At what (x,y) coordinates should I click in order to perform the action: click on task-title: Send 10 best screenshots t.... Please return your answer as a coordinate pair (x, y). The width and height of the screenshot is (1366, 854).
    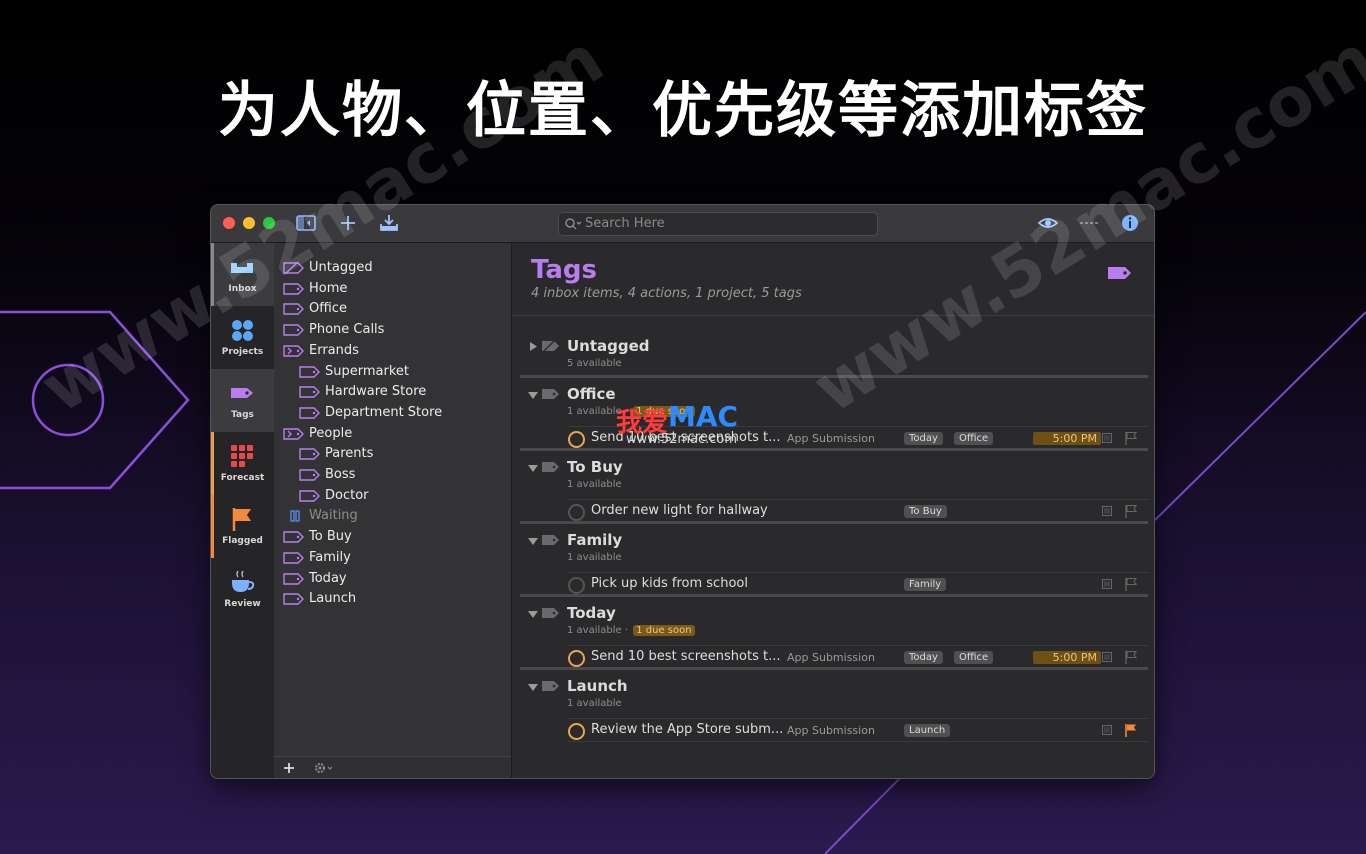
    Looking at the image, I should click on (686, 656).